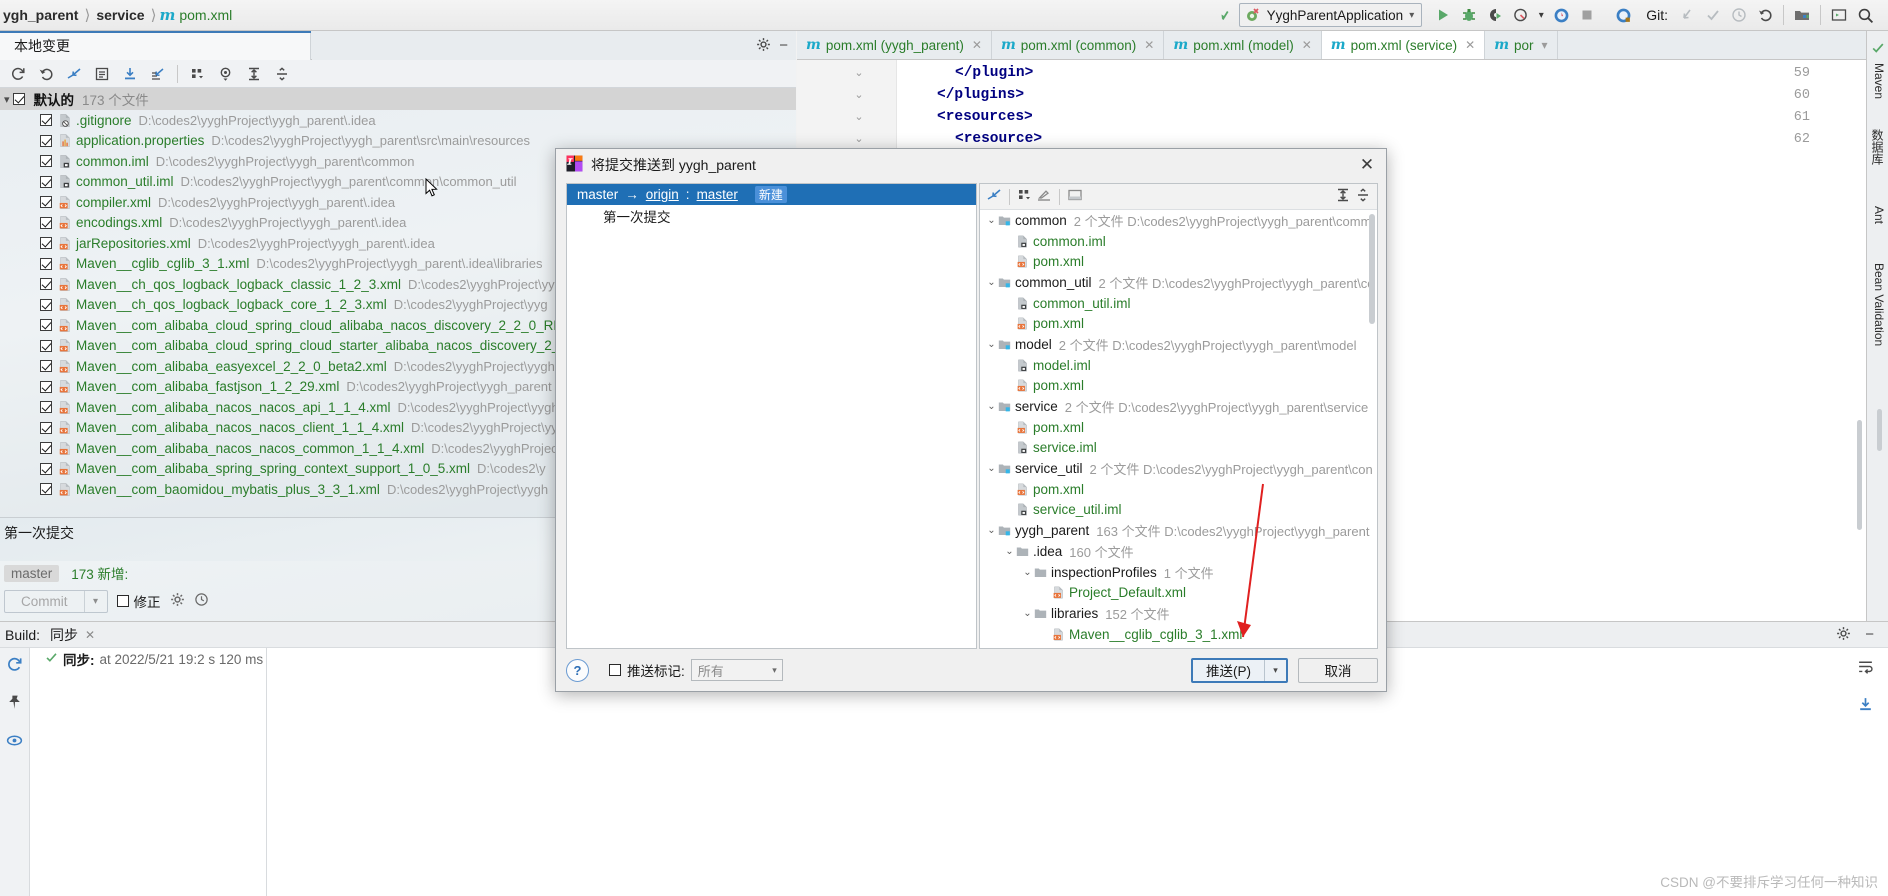  What do you see at coordinates (1495, 15) in the screenshot?
I see `run-coverage-icon` at bounding box center [1495, 15].